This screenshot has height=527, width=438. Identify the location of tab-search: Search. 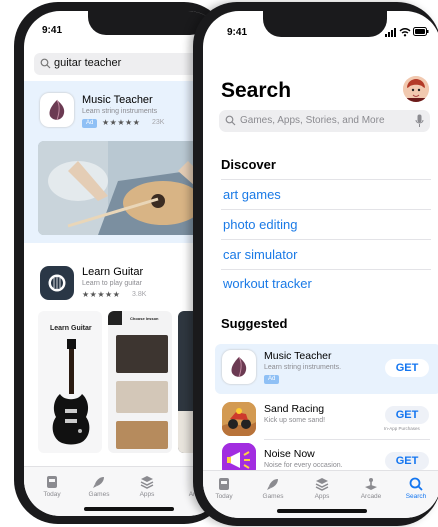
(416, 488).